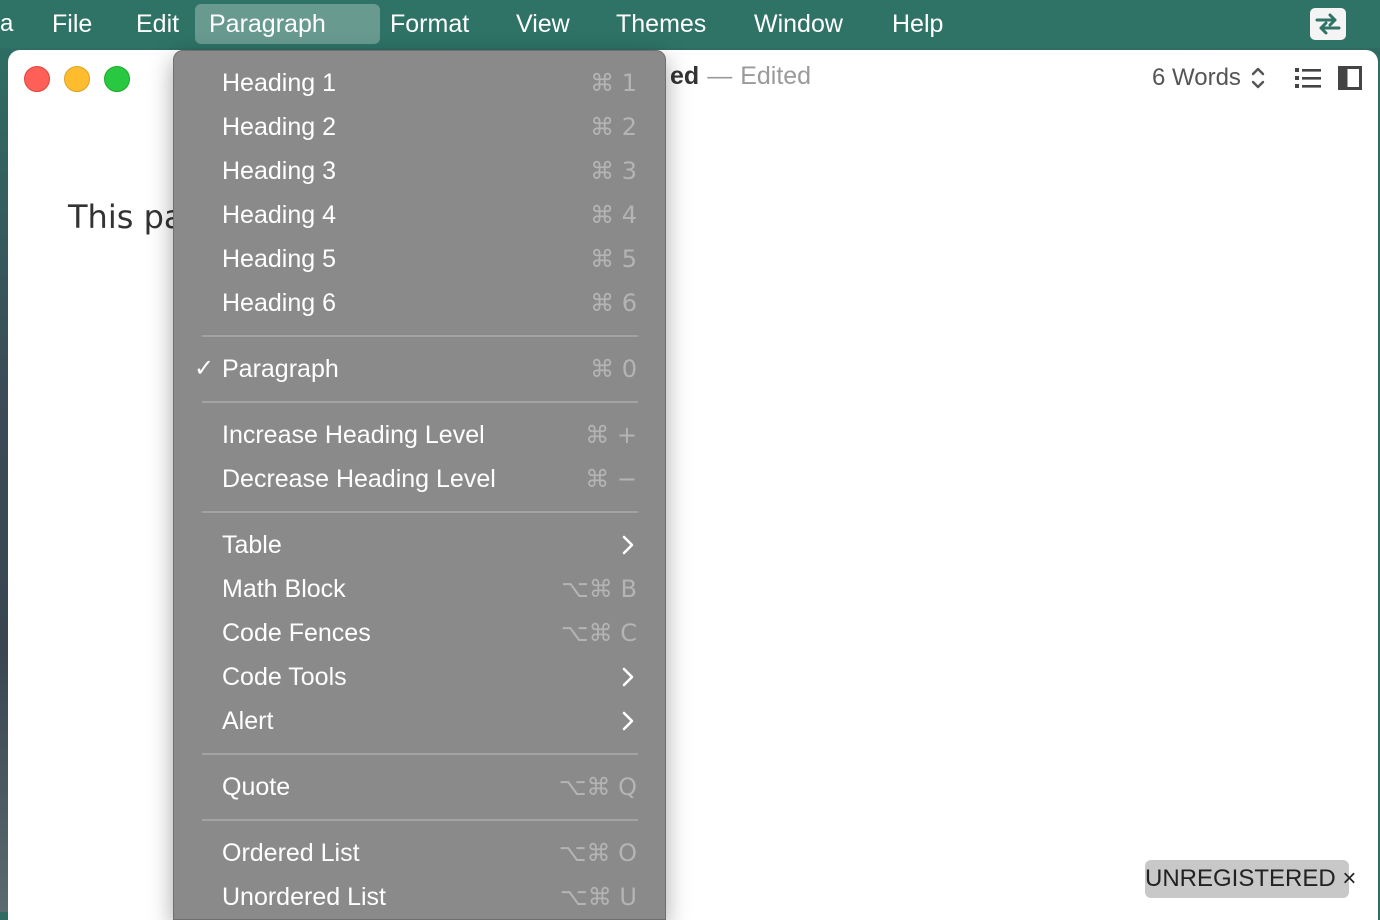  Describe the element at coordinates (419, 589) in the screenshot. I see `menu-item-math-block: Math Block ⌥⌘ B` at that location.